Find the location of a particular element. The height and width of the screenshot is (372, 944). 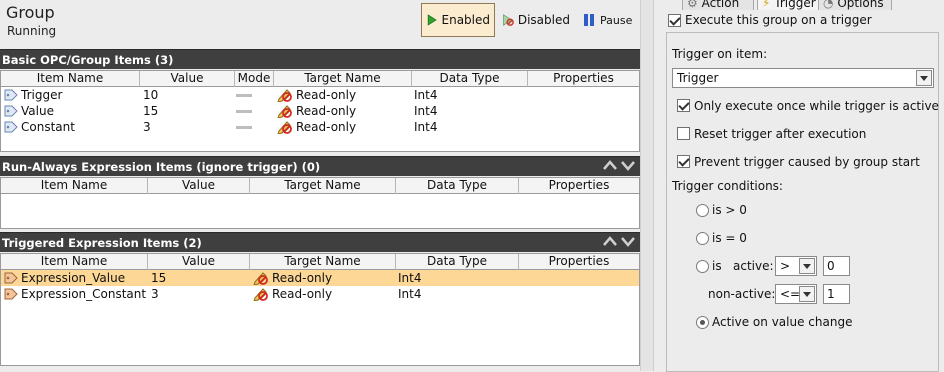

reset-after-checkbox is located at coordinates (683, 133).